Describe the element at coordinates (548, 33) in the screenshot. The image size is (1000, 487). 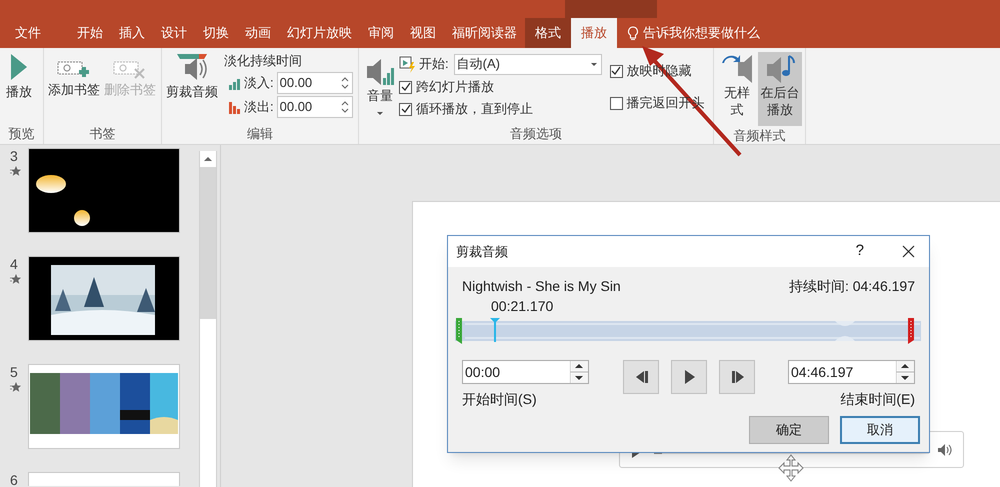
I see `ribbon-tab: 格式` at that location.